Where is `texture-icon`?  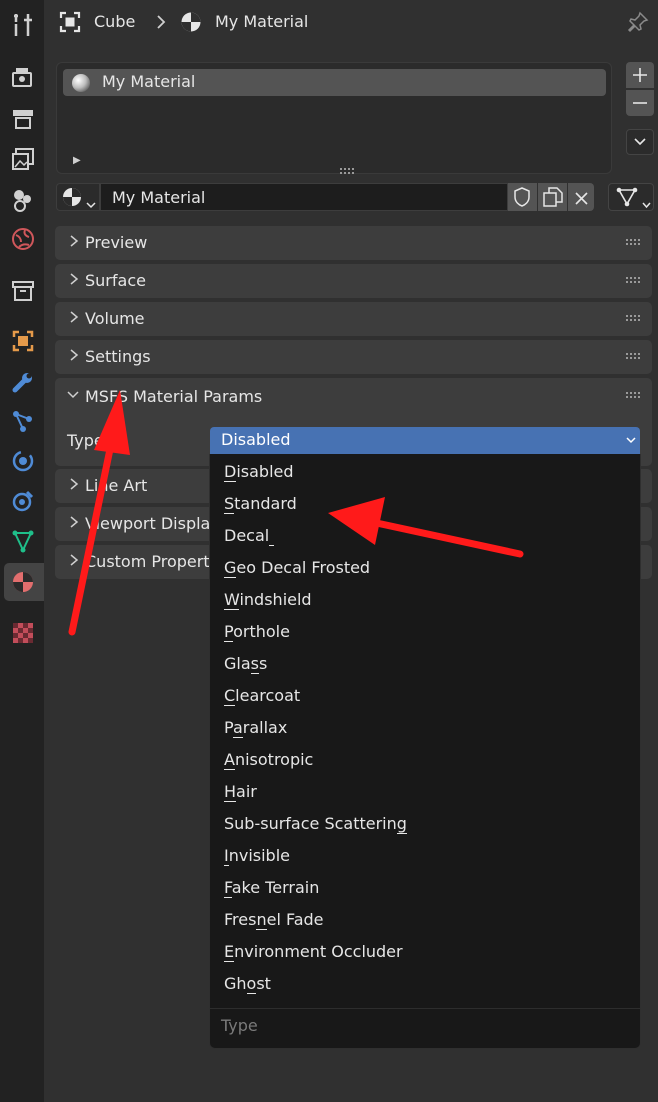
texture-icon is located at coordinates (23, 633).